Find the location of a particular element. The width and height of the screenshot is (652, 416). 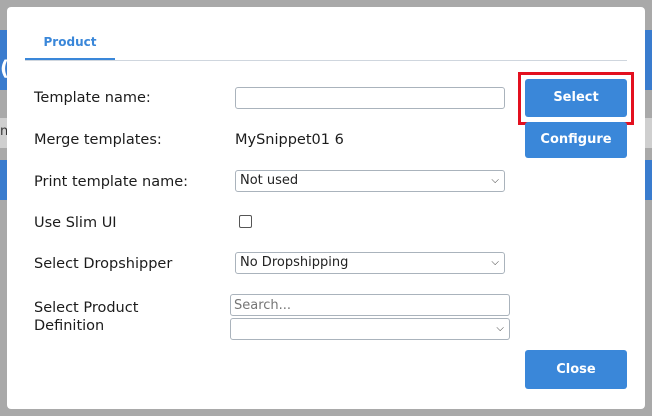

slim-ui-checkbox is located at coordinates (245, 221).